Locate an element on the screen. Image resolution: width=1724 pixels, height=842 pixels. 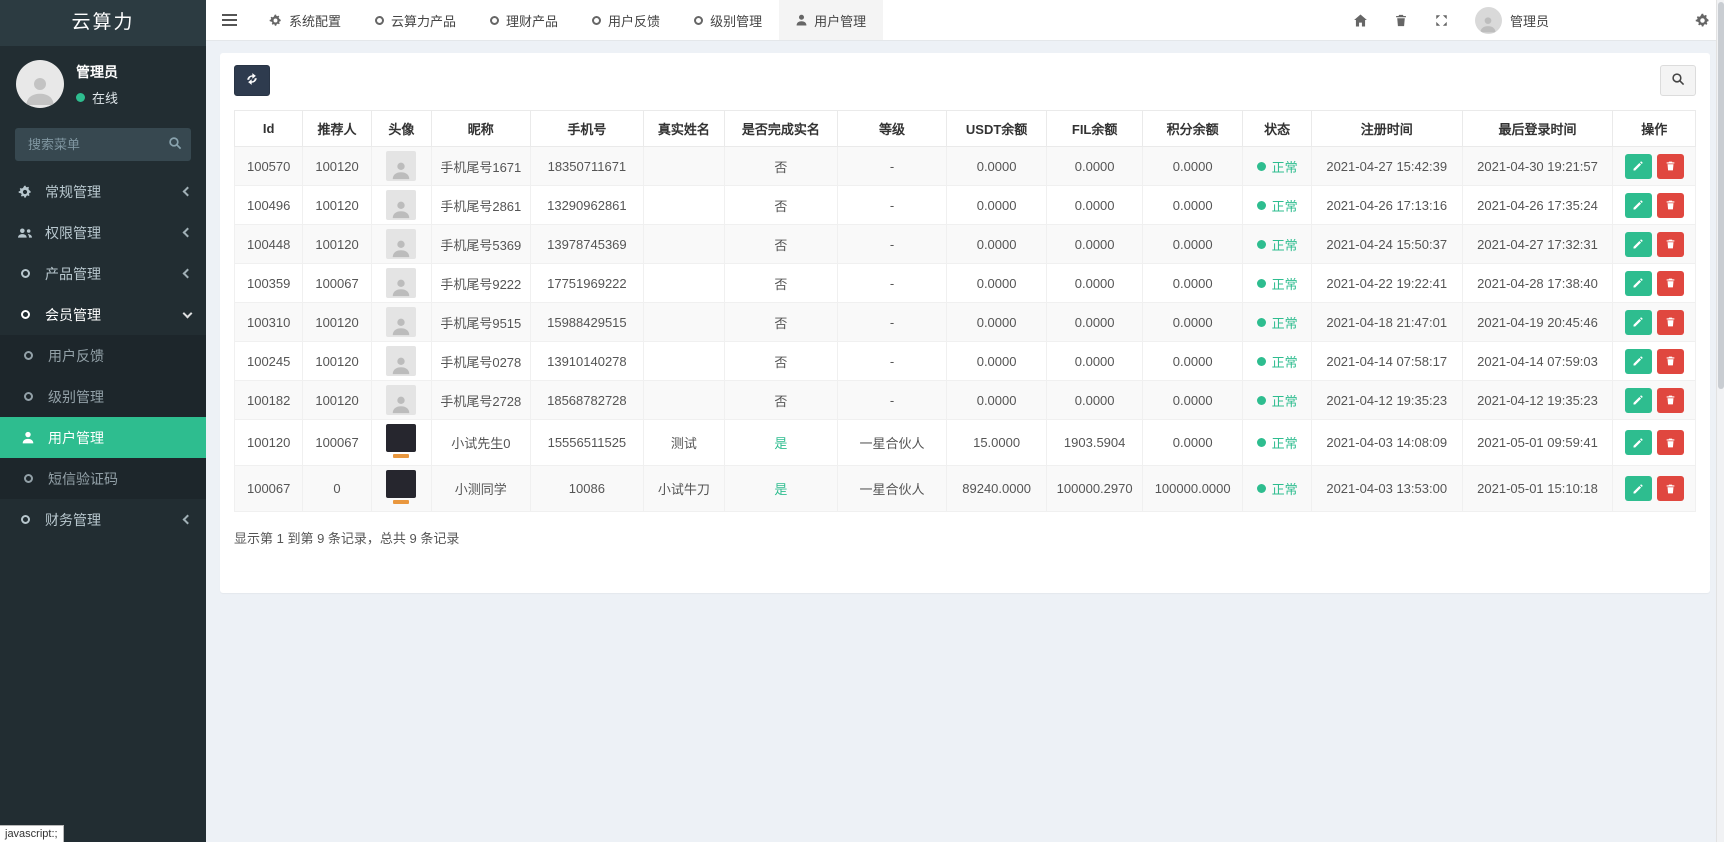
cell-nickname: 手机尾号1671 is located at coordinates (481, 166).